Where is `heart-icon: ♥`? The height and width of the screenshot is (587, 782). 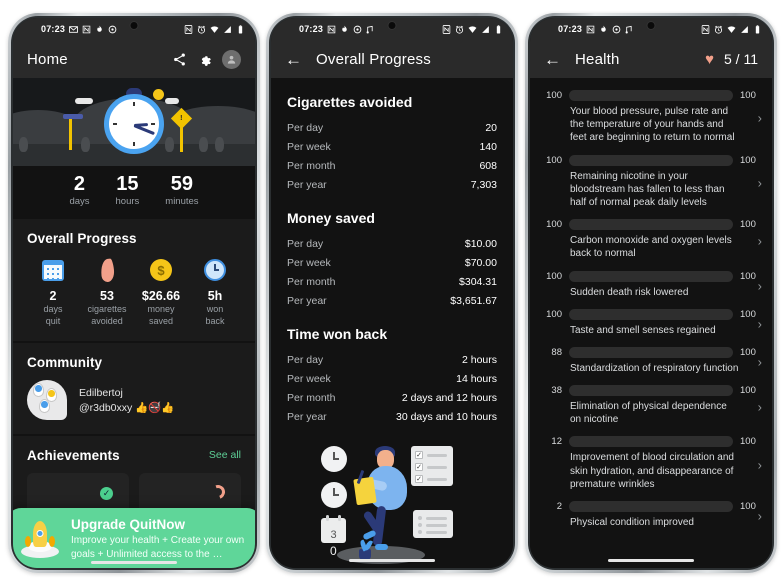
heart-icon: ♥ is located at coordinates (709, 59).